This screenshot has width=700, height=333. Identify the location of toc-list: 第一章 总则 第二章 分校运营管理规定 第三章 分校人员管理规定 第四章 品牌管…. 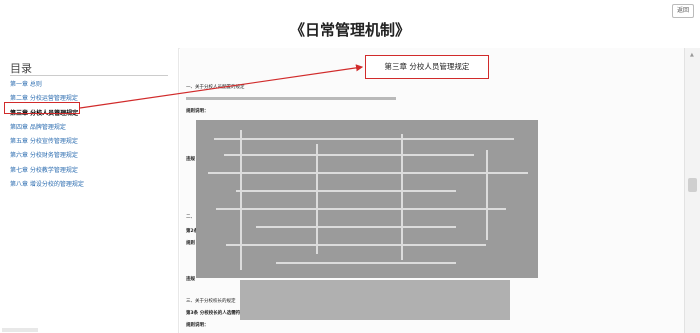
(90, 135).